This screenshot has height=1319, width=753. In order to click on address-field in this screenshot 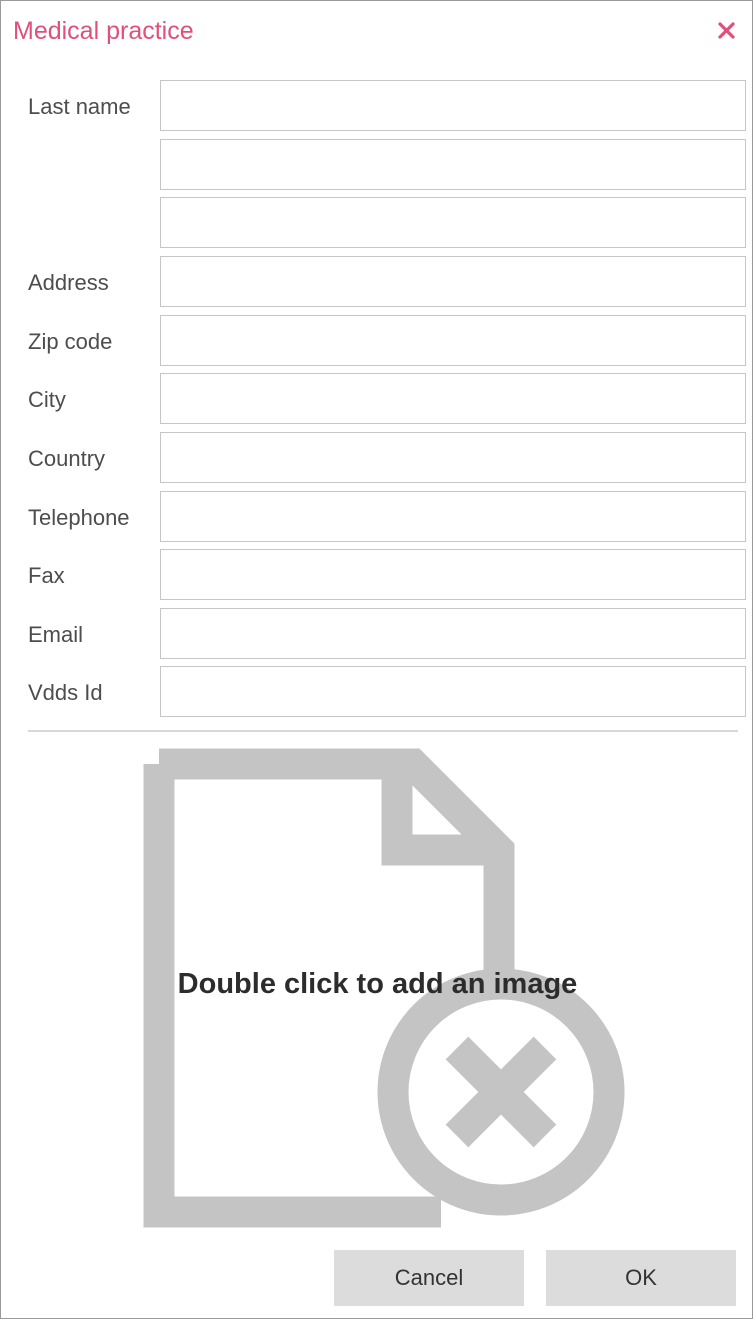, I will do `click(453, 281)`.